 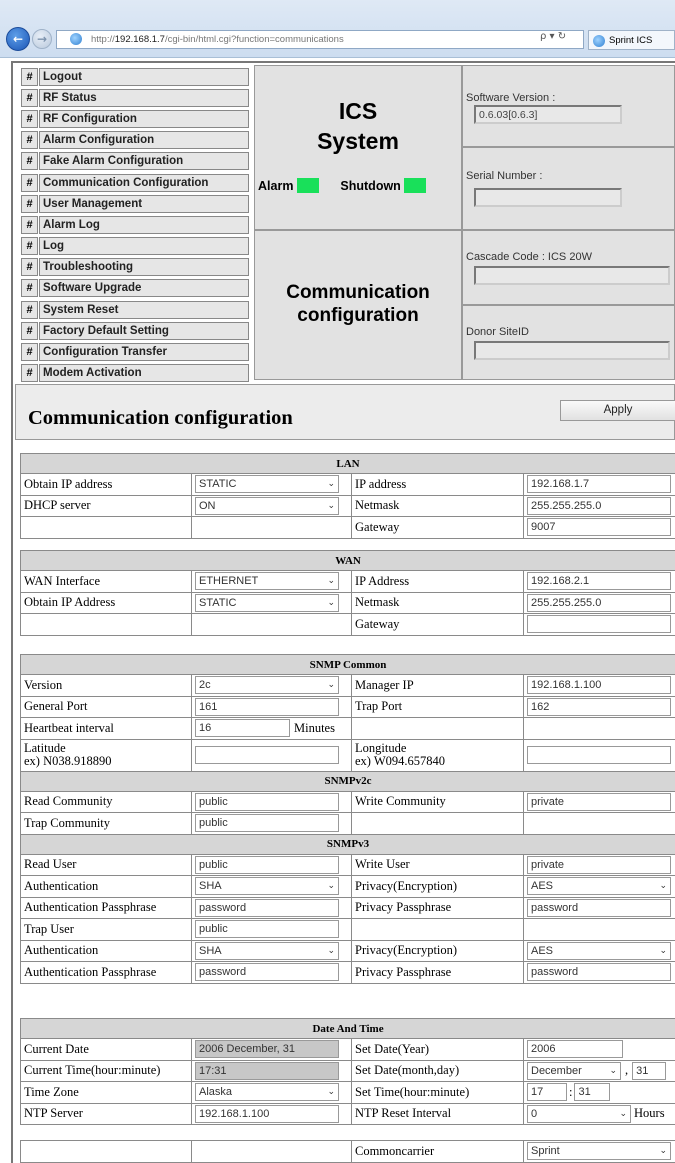 What do you see at coordinates (267, 755) in the screenshot?
I see `latitude-input` at bounding box center [267, 755].